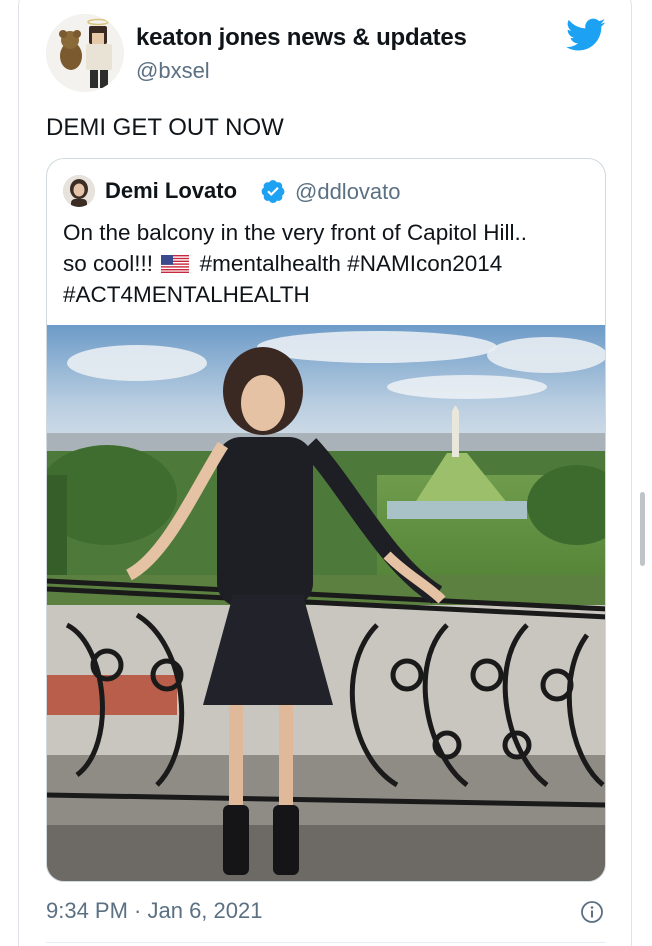 This screenshot has height=946, width=652. I want to click on user-avatar, so click(85, 53).